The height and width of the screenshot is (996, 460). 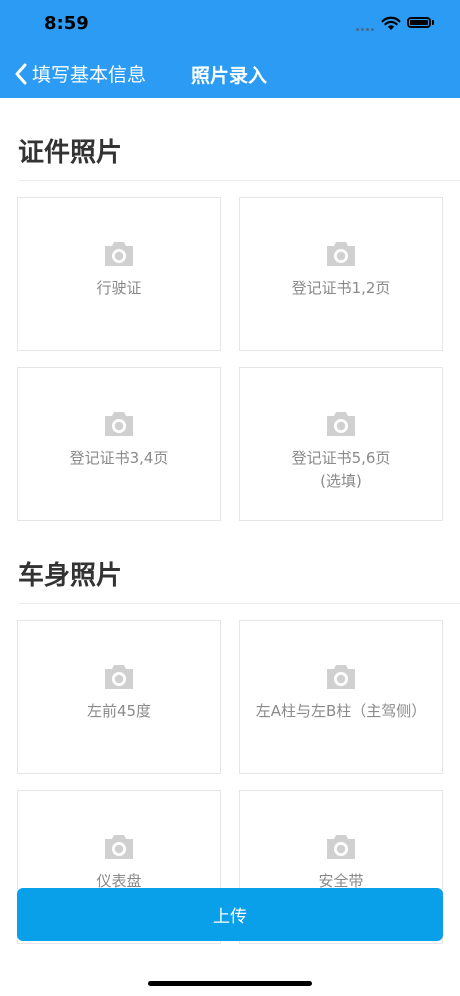 I want to click on tile-label: 登记证书3,4页, so click(x=119, y=458).